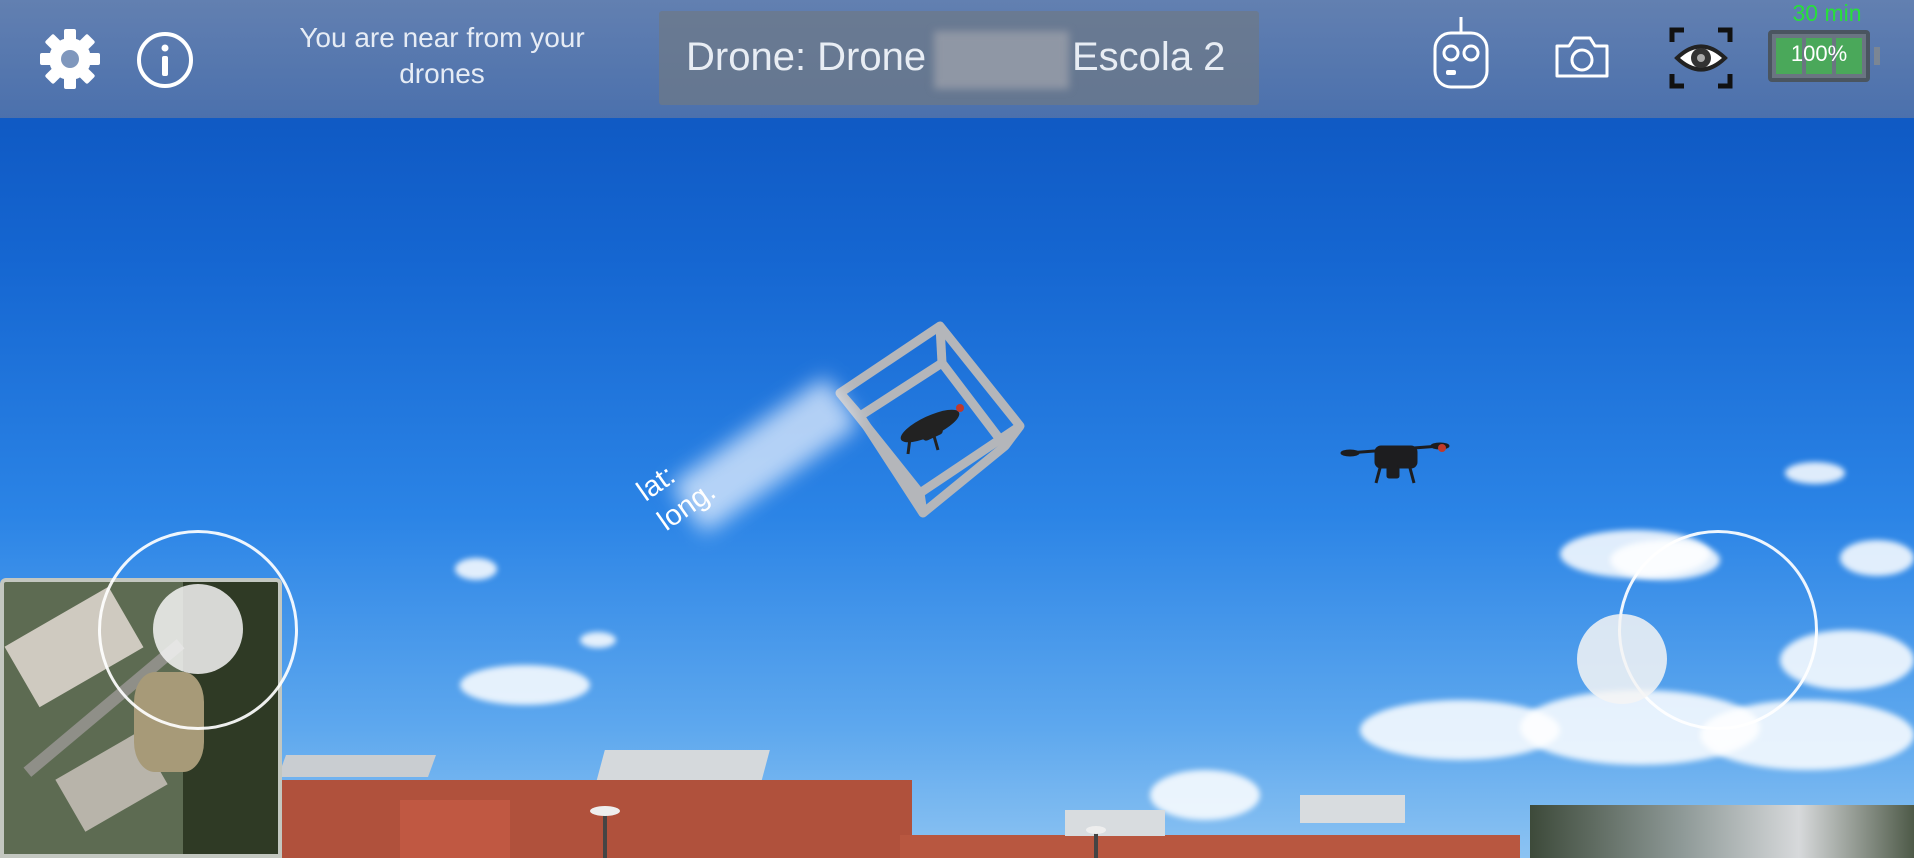  I want to click on gear-icon, so click(70, 59).